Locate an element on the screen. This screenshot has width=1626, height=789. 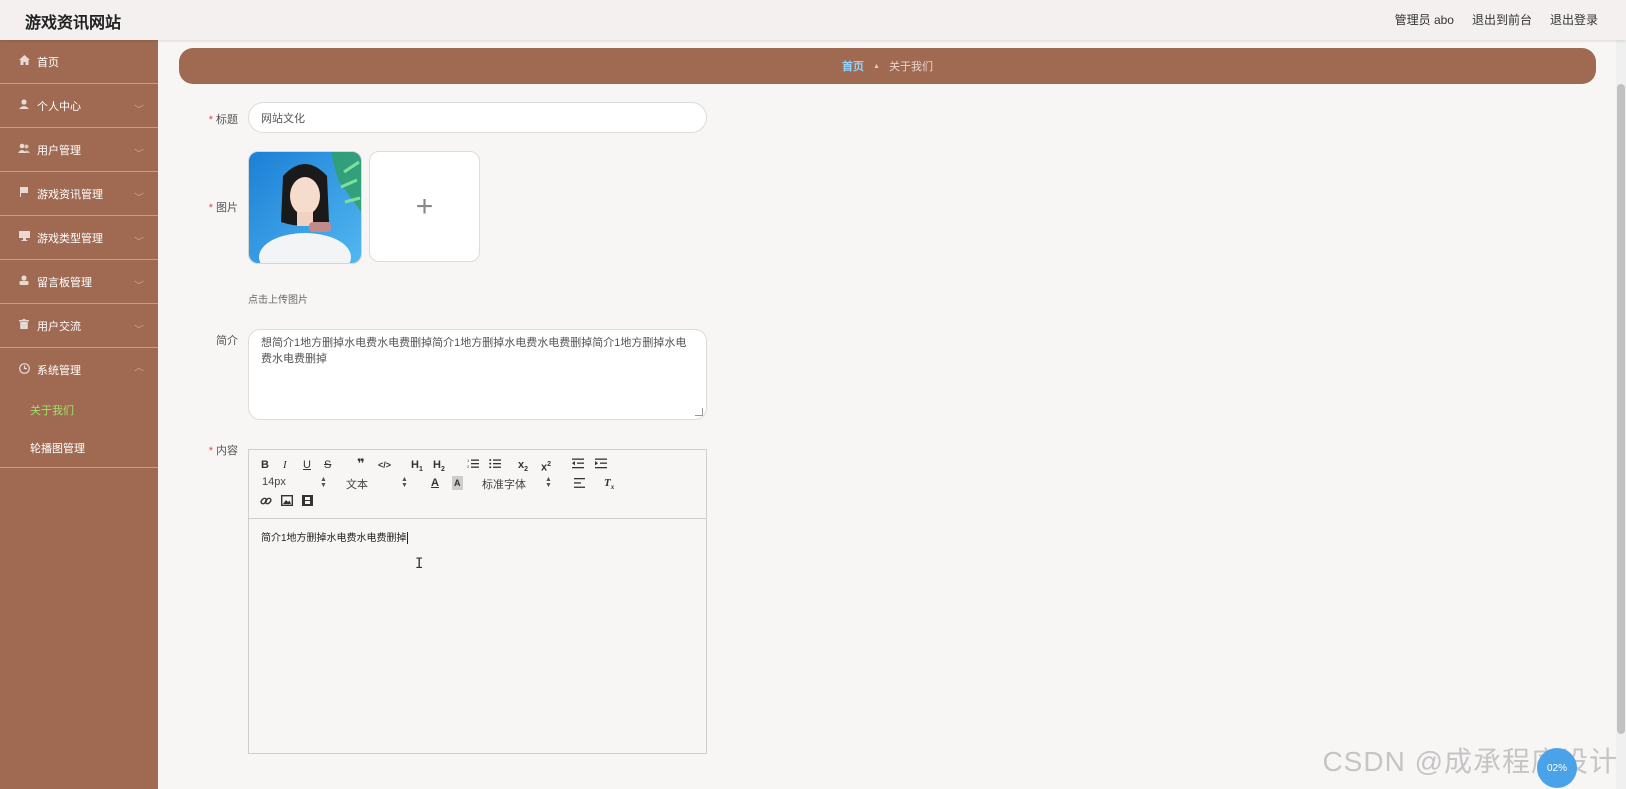
breadcrumb-current: 关于我们 is located at coordinates (910, 67).